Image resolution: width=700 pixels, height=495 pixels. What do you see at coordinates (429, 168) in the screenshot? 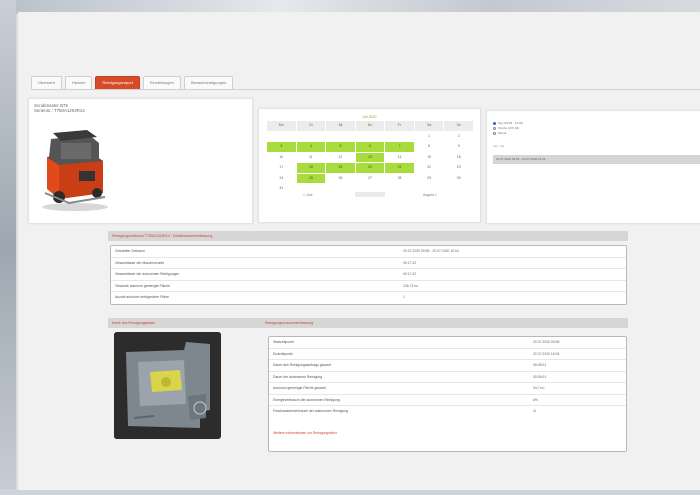
I see `calendar-day: 22` at bounding box center [429, 168].